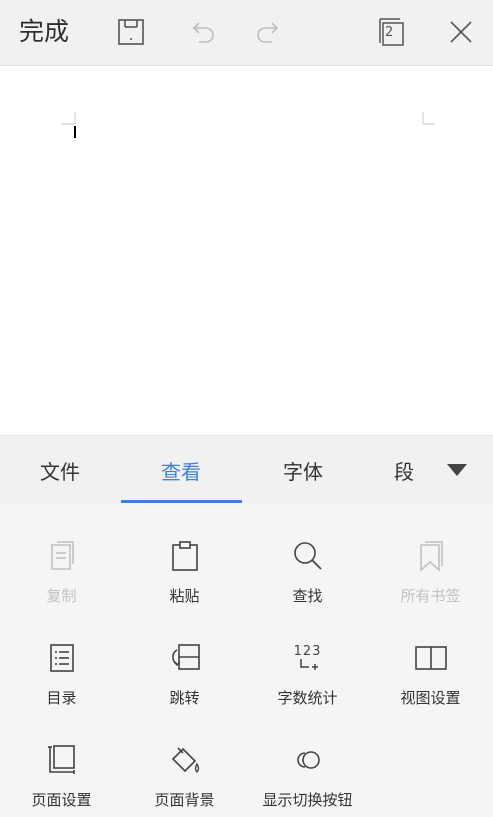 The width and height of the screenshot is (493, 817). What do you see at coordinates (246, 33) in the screenshot?
I see `top-toolbar: 完成 2` at bounding box center [246, 33].